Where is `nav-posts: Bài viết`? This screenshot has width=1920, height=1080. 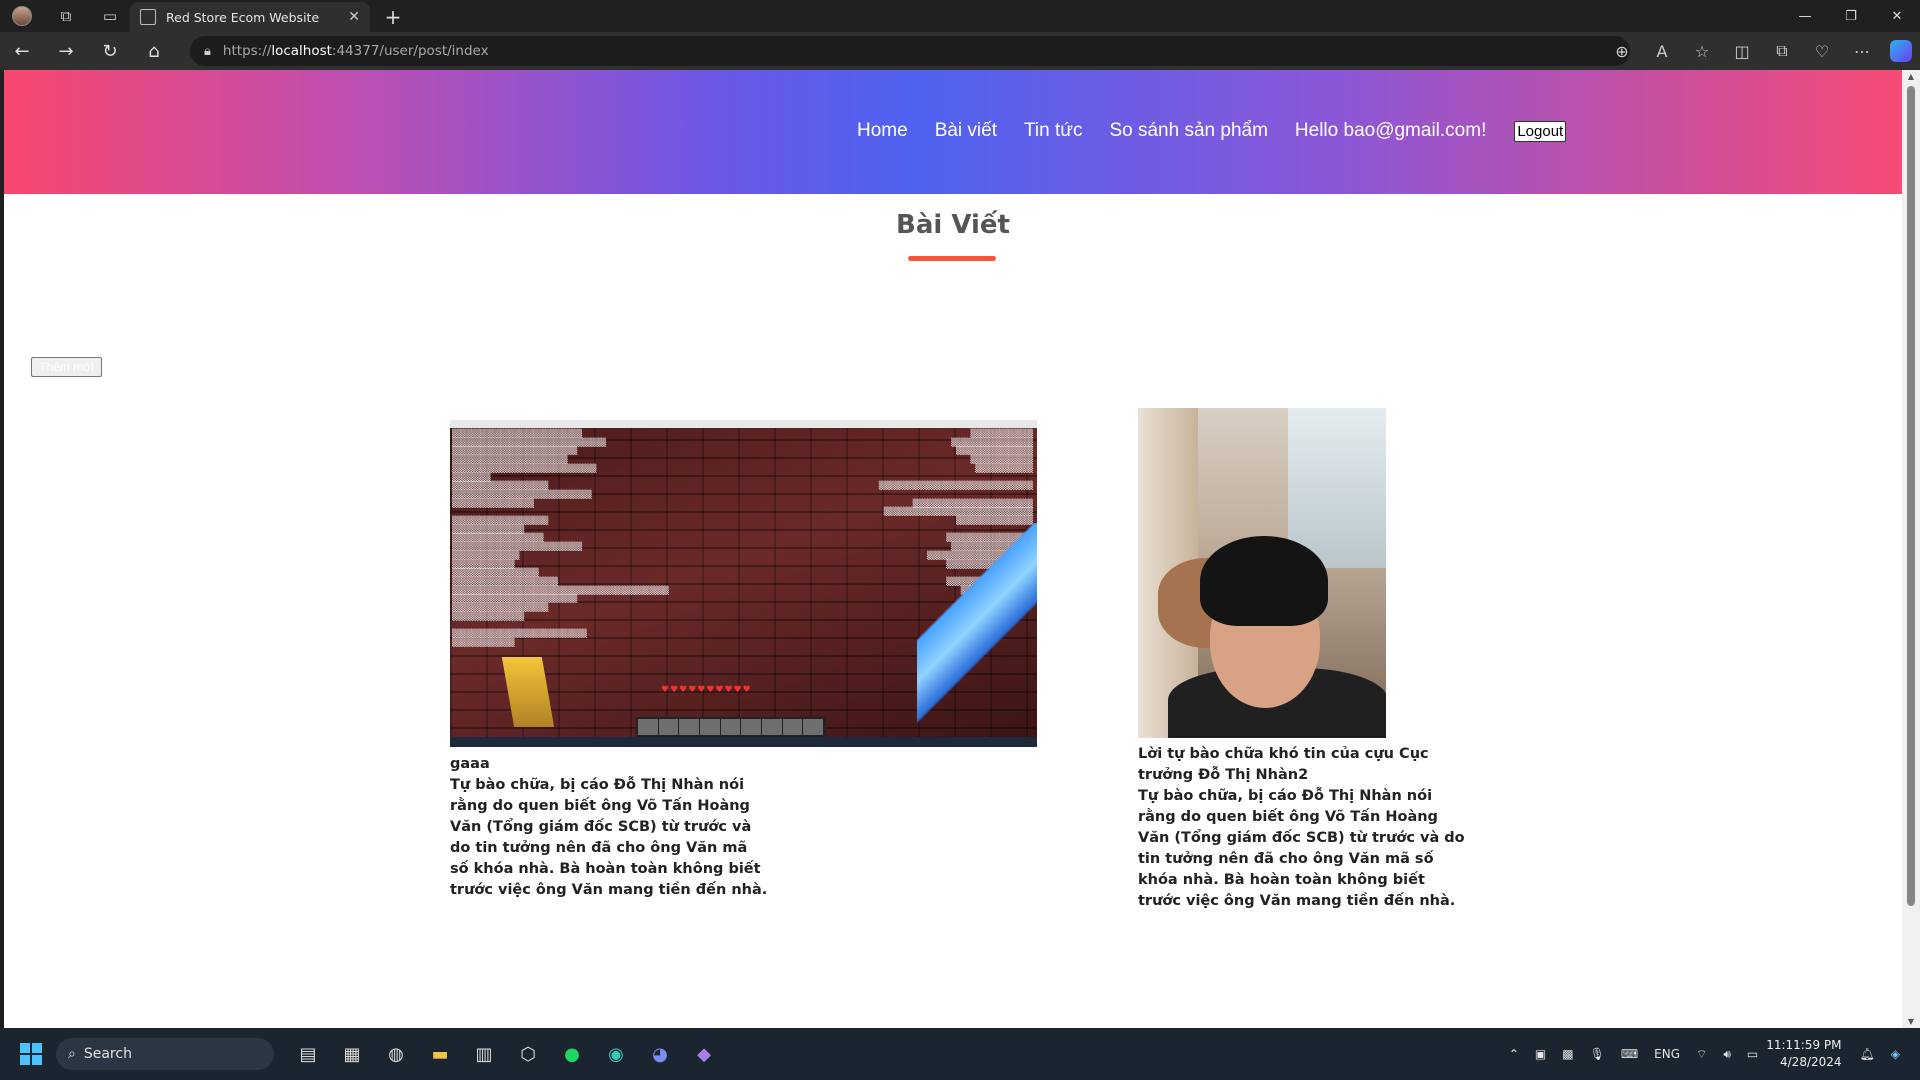
nav-posts: Bài viết is located at coordinates (966, 131).